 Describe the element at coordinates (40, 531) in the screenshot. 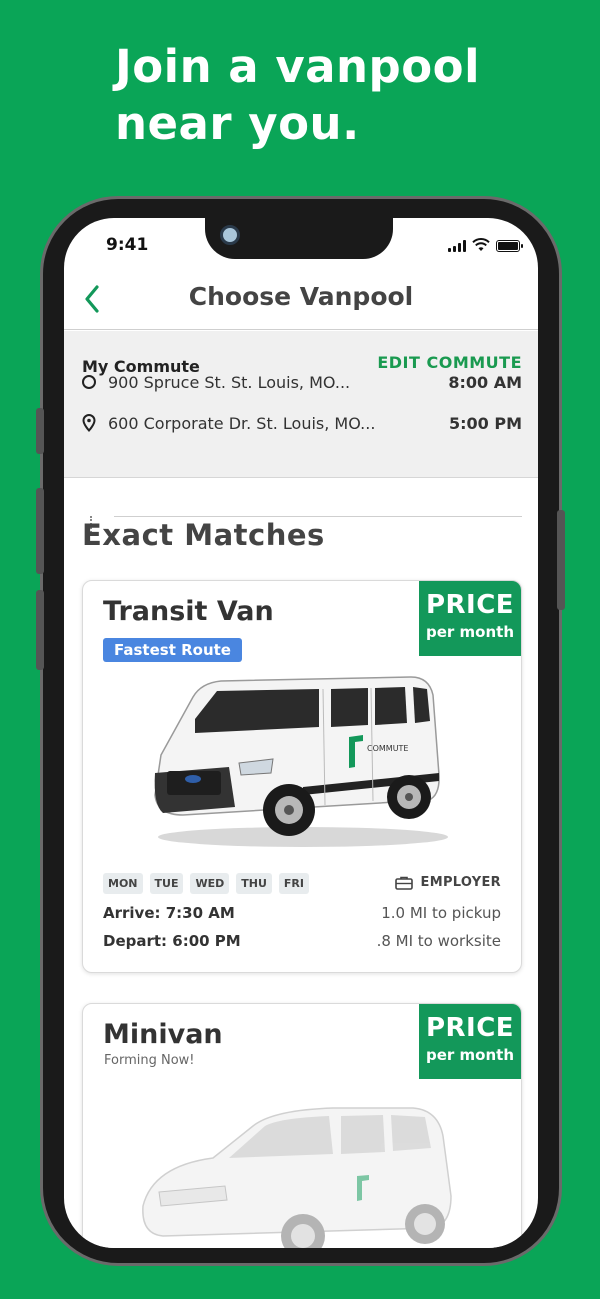

I see `volume-down-button` at that location.